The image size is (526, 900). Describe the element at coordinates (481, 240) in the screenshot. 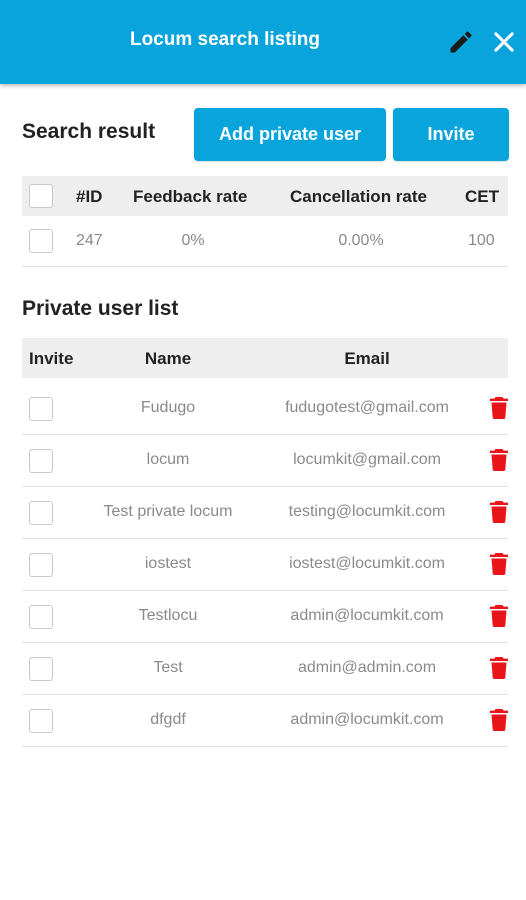

I see `cell-cet: 100` at that location.